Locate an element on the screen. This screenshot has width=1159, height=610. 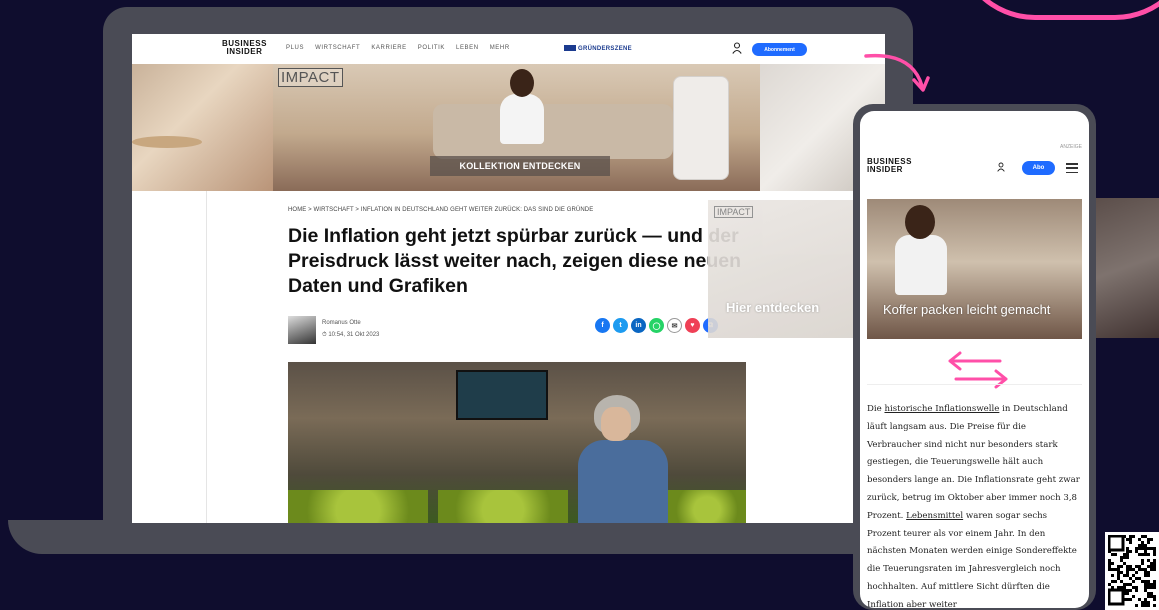
facebook-icon: f is located at coordinates (602, 325).